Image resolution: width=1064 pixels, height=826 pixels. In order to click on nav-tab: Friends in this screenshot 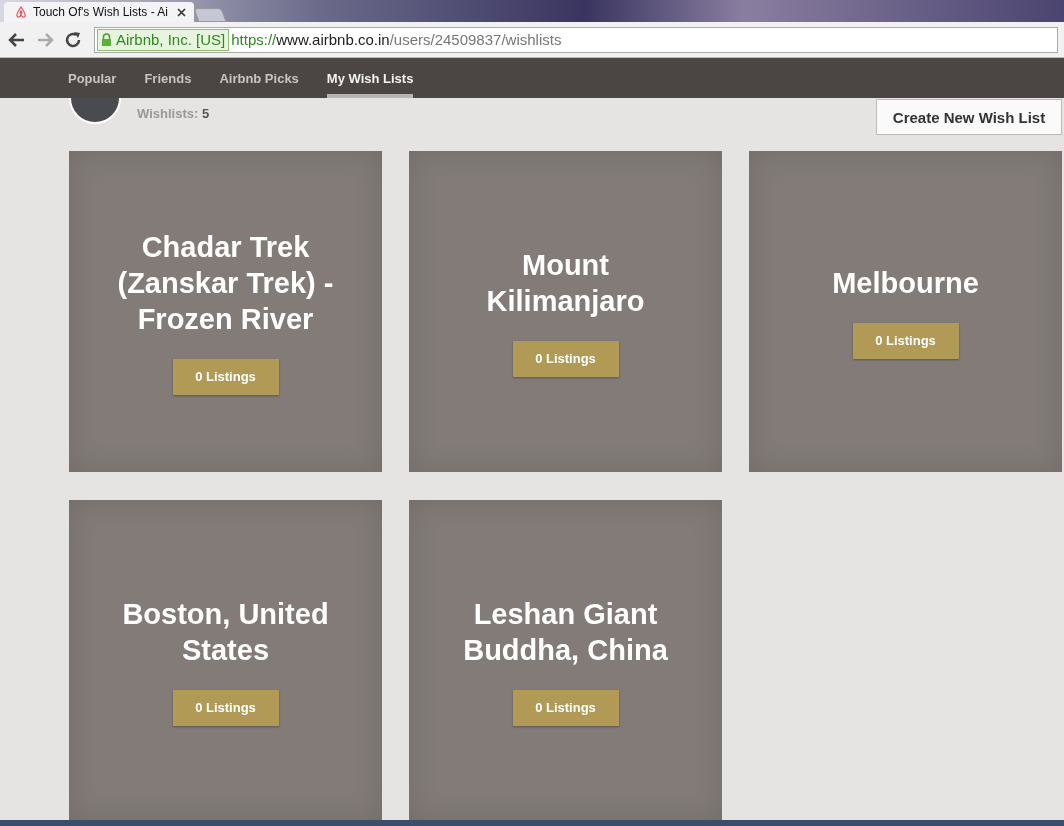, I will do `click(168, 80)`.